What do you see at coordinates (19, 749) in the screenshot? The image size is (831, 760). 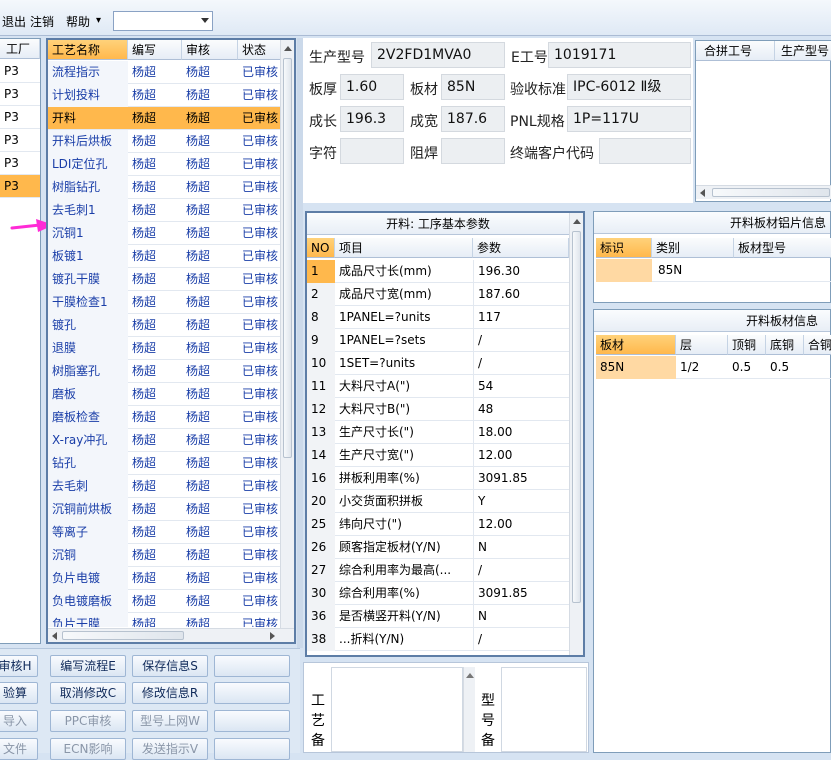 I see `file-button: 文件` at bounding box center [19, 749].